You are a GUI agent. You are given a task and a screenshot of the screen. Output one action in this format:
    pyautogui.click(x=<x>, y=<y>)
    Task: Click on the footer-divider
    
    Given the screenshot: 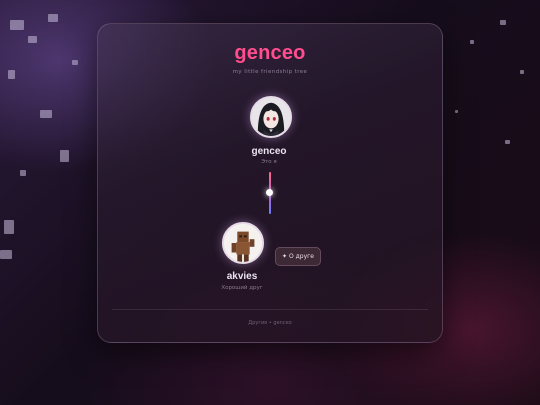 What is the action you would take?
    pyautogui.click(x=270, y=309)
    